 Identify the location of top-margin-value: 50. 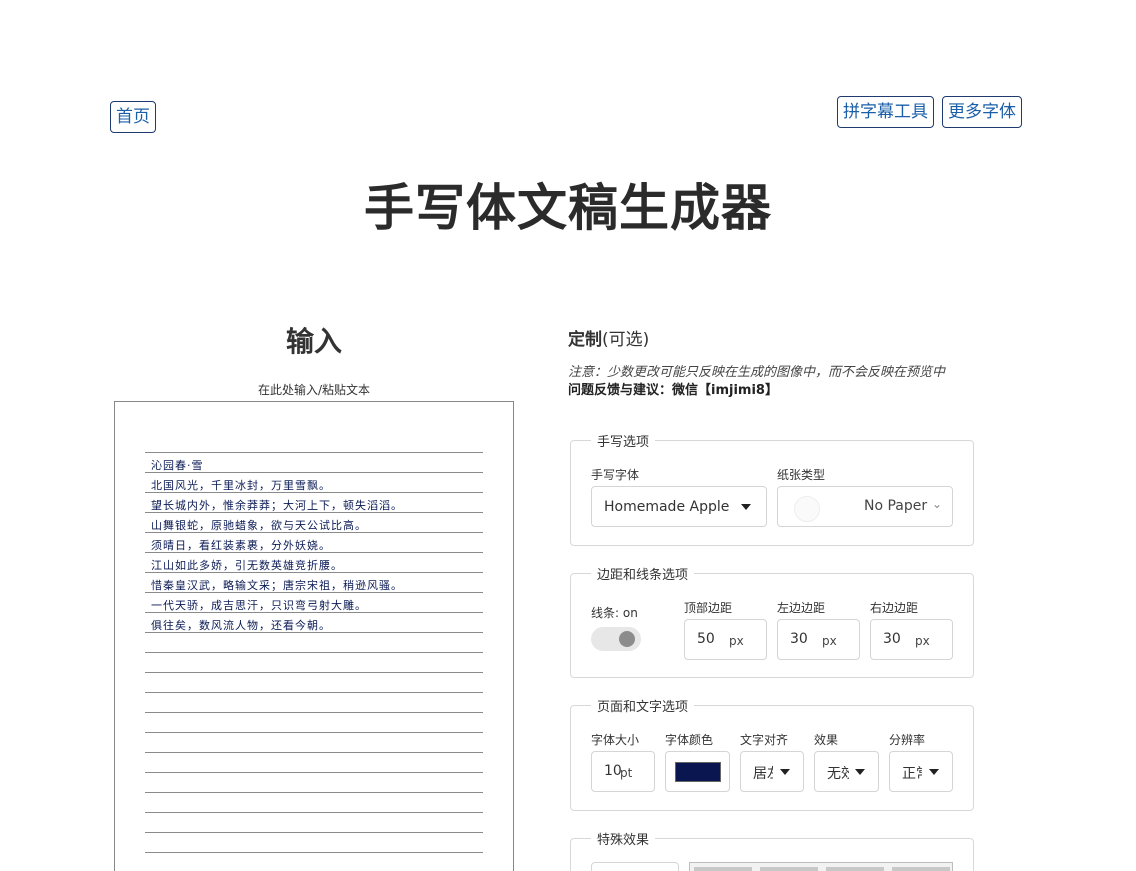
(706, 639).